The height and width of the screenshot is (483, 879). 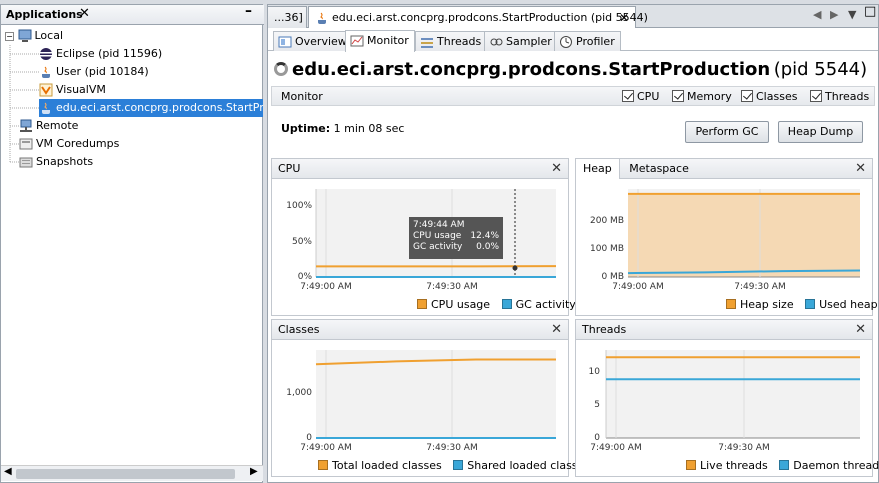 I want to click on threads-icon, so click(x=427, y=42).